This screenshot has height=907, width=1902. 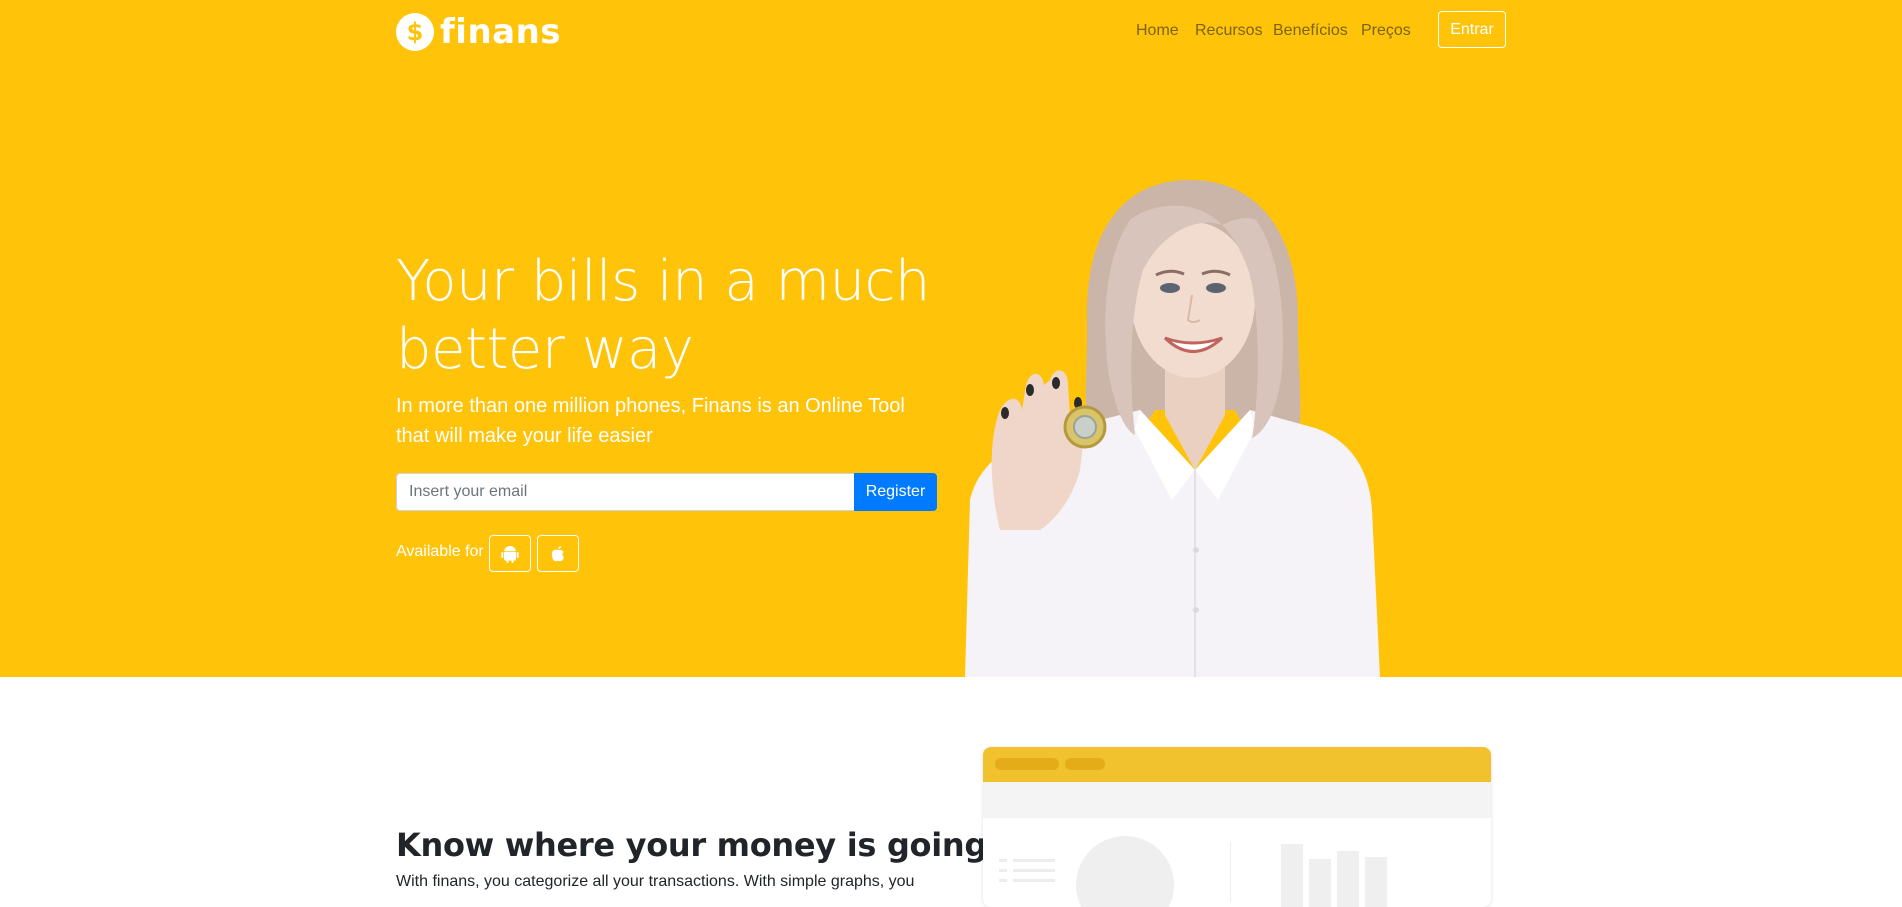 I want to click on brand-logo: $ finans, so click(x=478, y=32).